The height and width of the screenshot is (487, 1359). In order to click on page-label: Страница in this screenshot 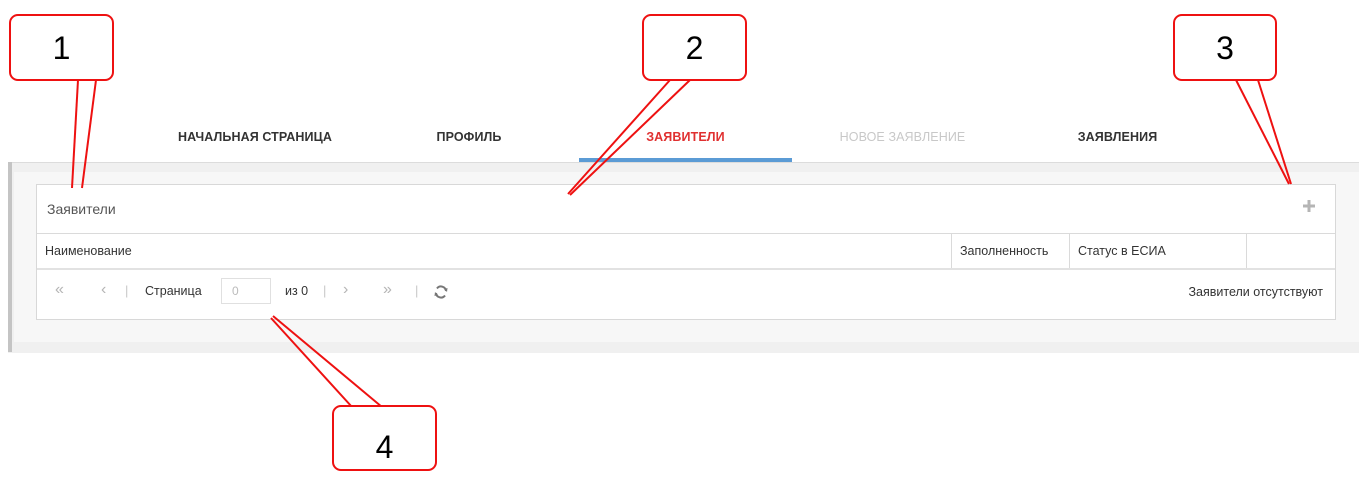, I will do `click(173, 291)`.